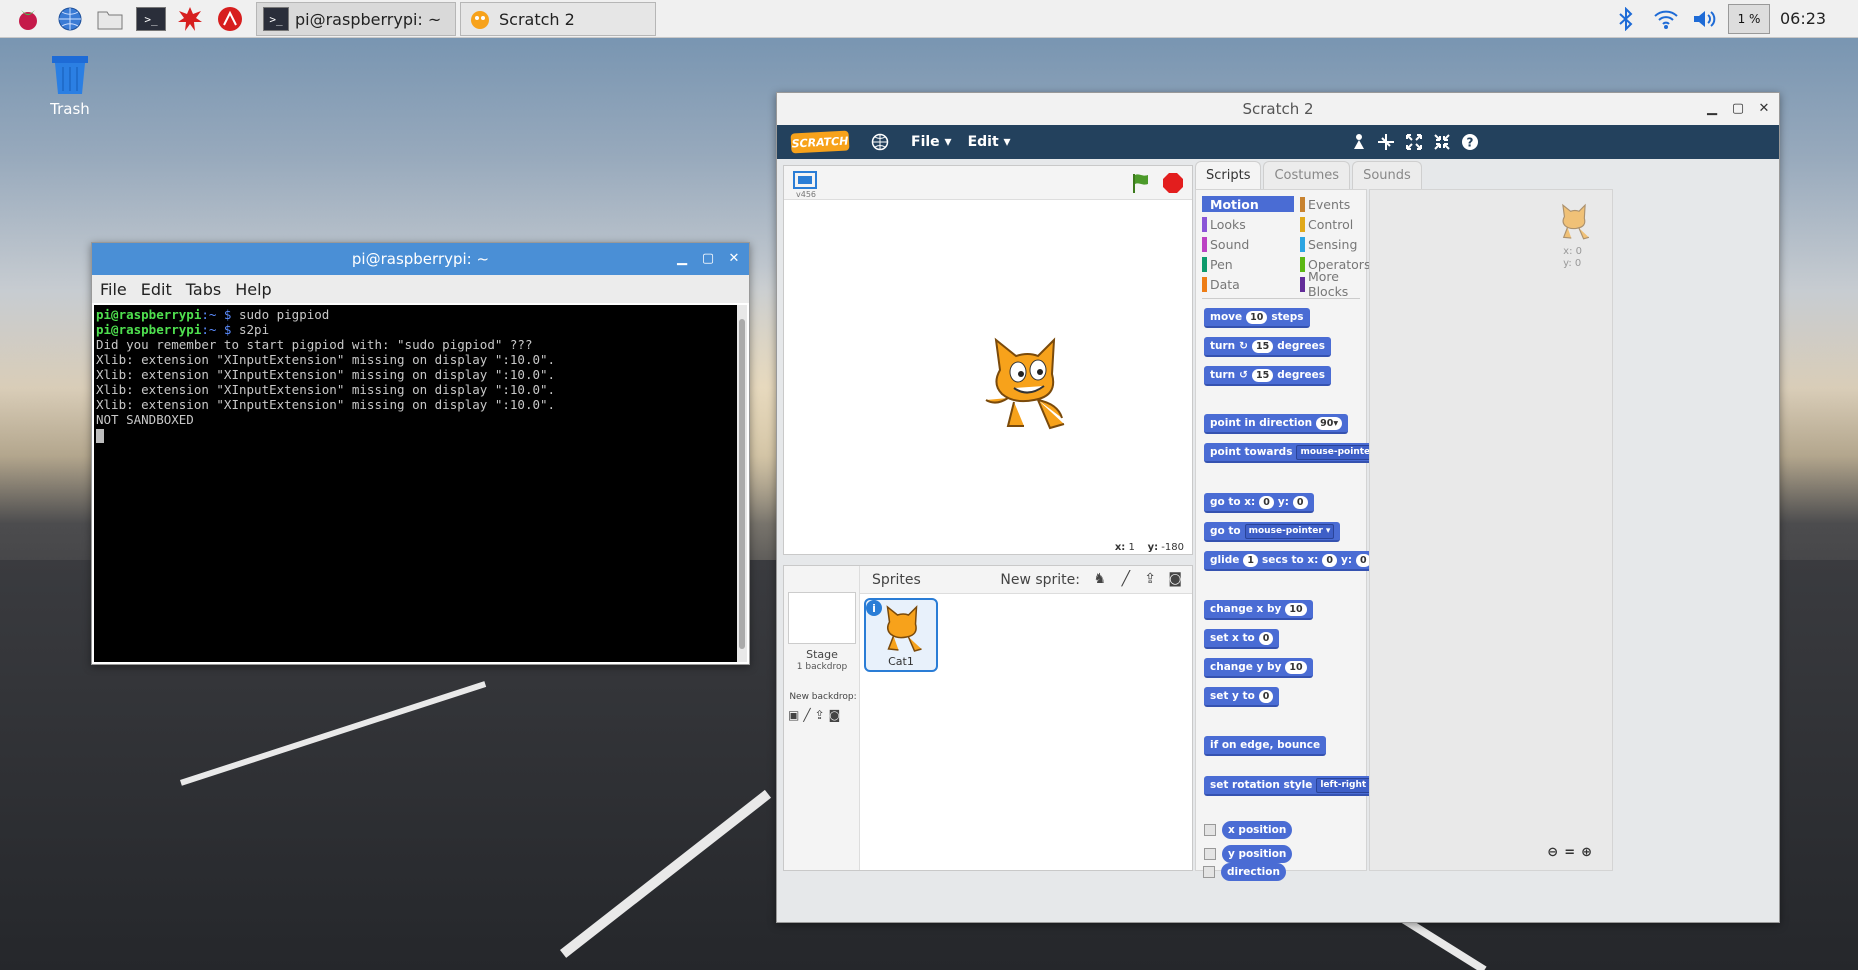  I want to click on menu-edit: Edit ▾, so click(989, 142).